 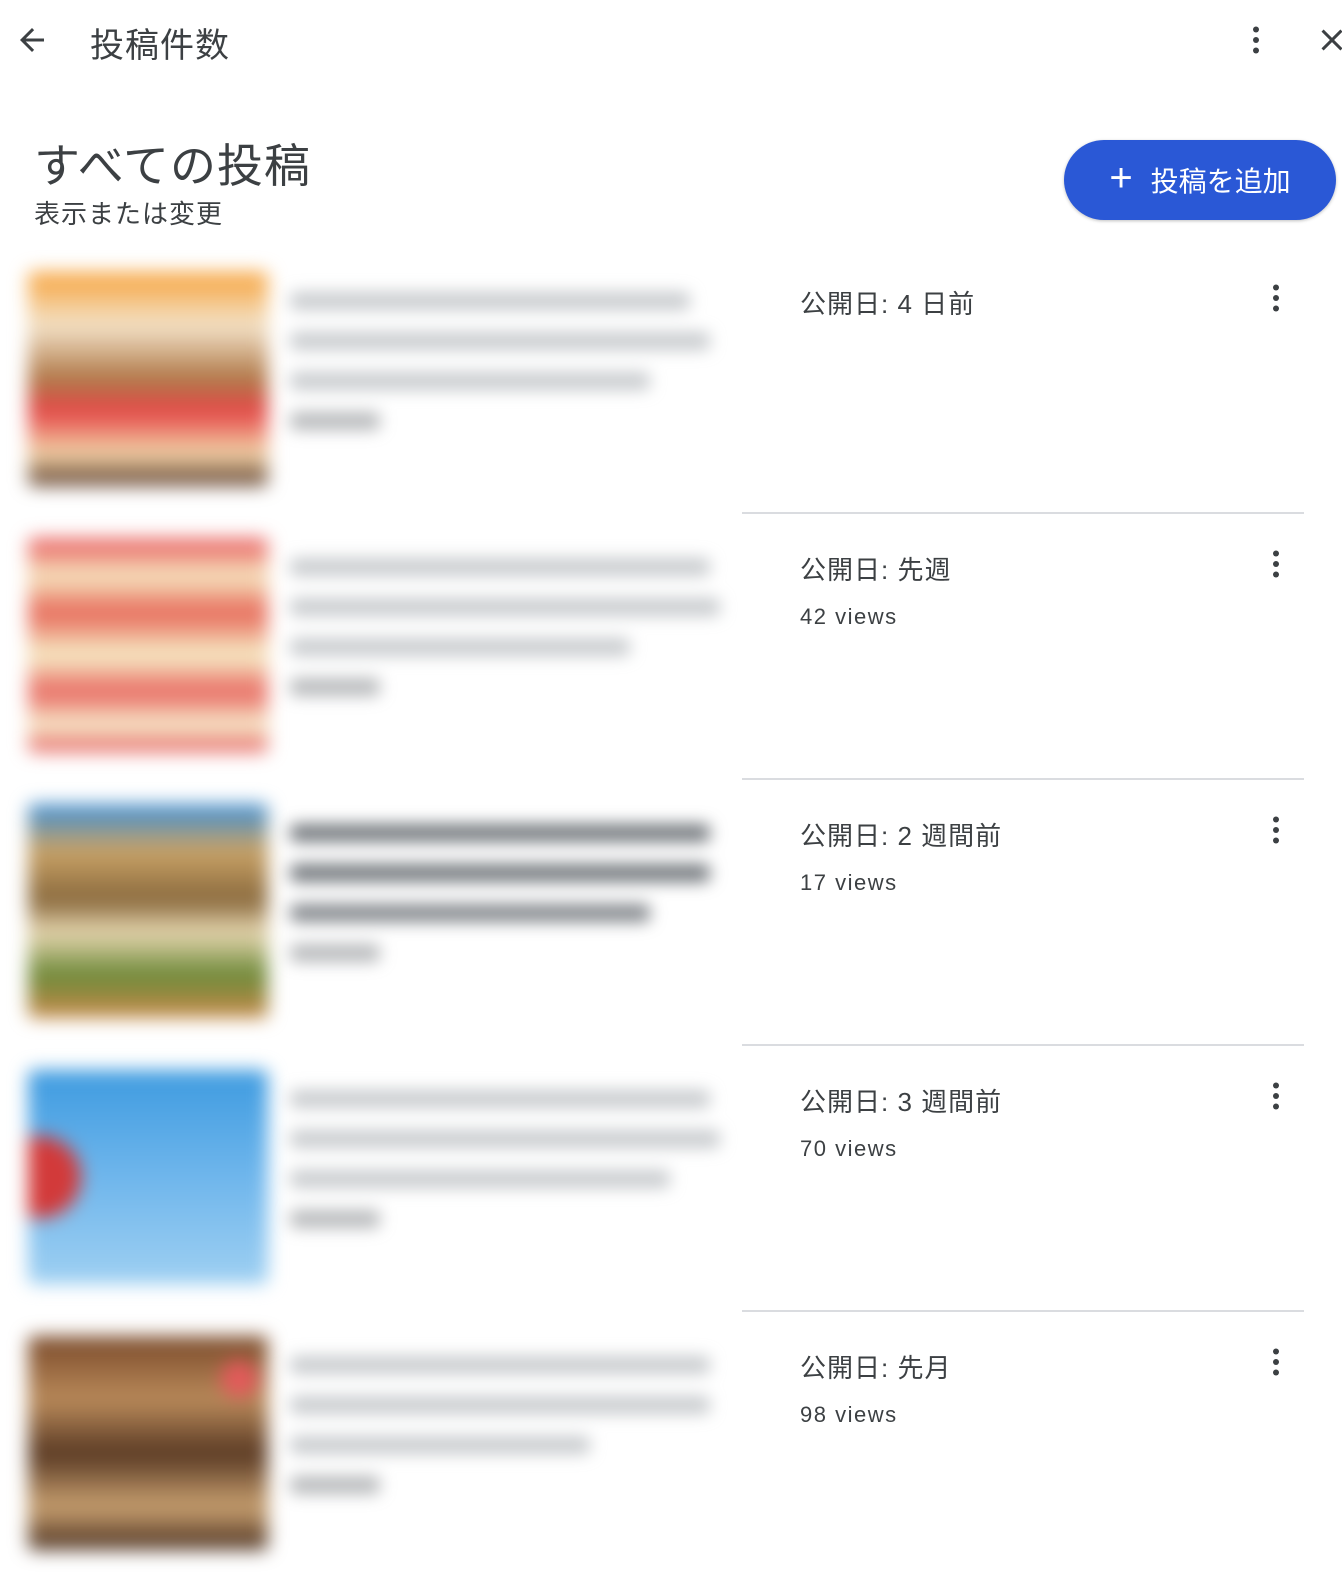 What do you see at coordinates (888, 304) in the screenshot?
I see `post-published-date: 公開日: 4 日前` at bounding box center [888, 304].